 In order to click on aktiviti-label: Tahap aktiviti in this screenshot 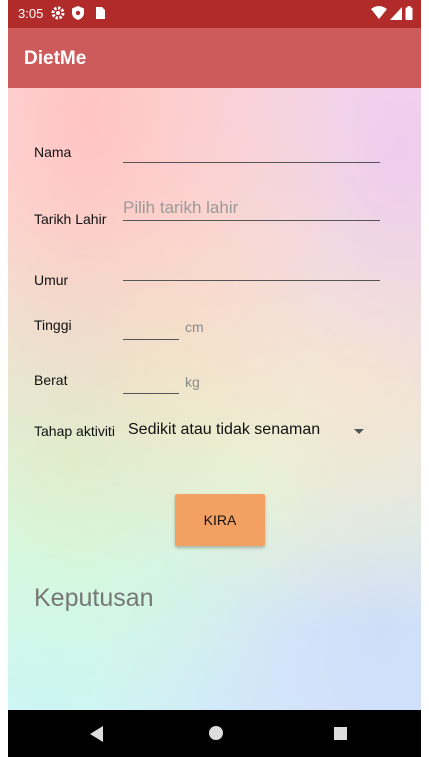, I will do `click(74, 431)`.